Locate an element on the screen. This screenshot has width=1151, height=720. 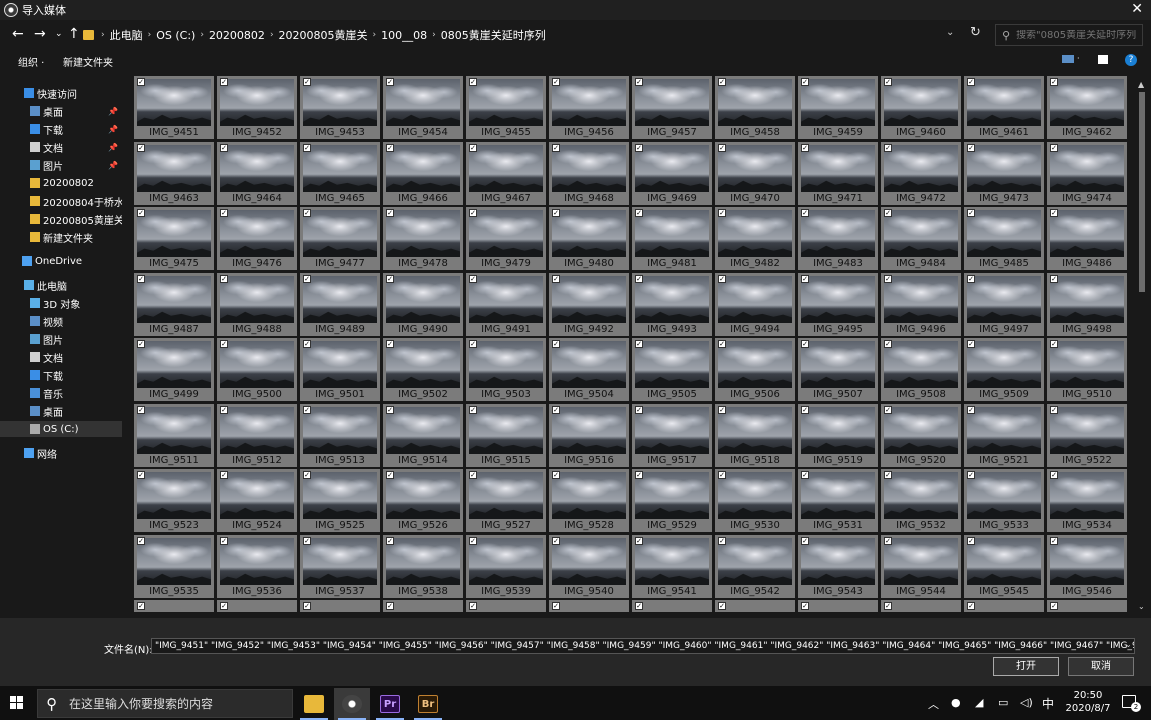
help-icon: ? is located at coordinates (1131, 60).